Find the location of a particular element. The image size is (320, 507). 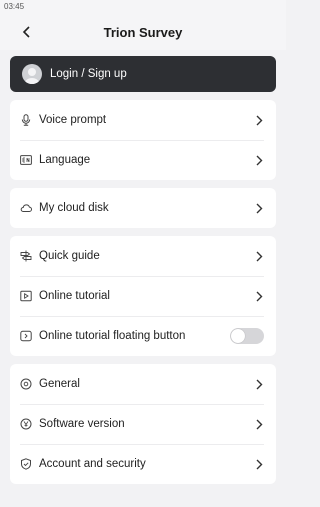

menu-item-software-version: Software version is located at coordinates (143, 424).